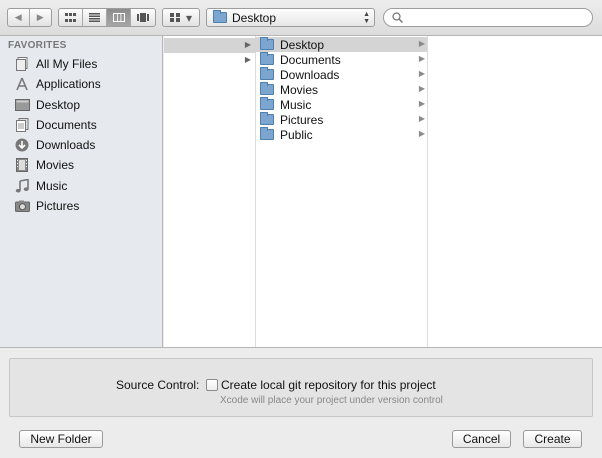 The width and height of the screenshot is (602, 458). Describe the element at coordinates (58, 105) in the screenshot. I see `sidebar-item-label: Desktop` at that location.